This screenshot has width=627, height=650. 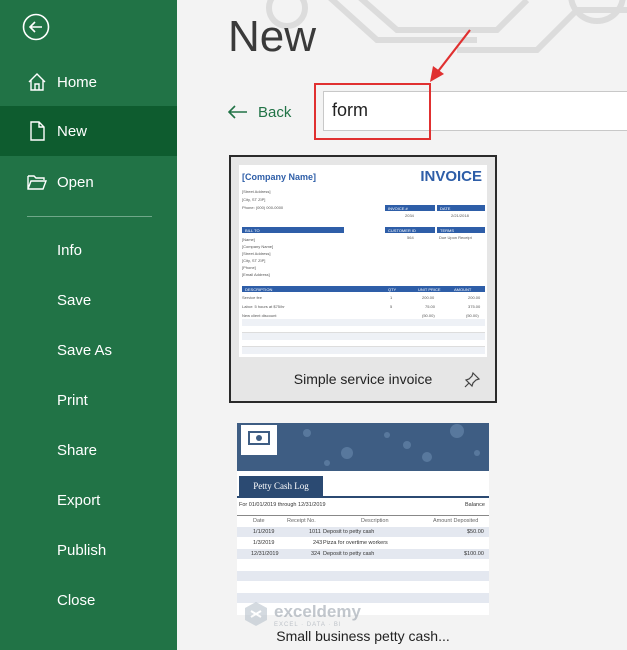 What do you see at coordinates (410, 237) in the screenshot?
I see `thumb-text: 564` at bounding box center [410, 237].